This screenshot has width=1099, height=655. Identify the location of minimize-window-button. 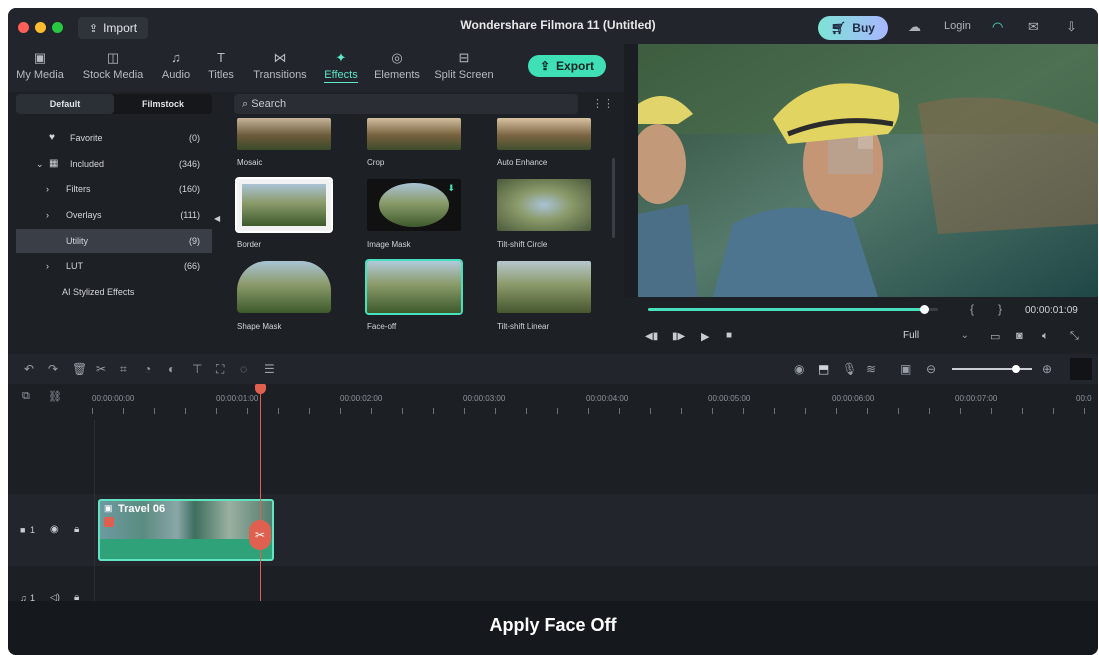
(40, 27).